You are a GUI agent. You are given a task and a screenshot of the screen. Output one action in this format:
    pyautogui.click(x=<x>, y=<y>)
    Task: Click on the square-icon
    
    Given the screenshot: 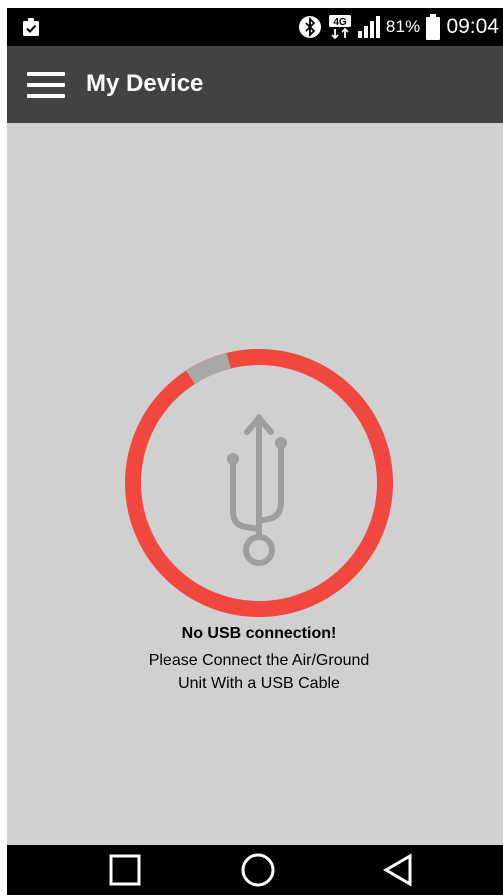 What is the action you would take?
    pyautogui.click(x=125, y=870)
    